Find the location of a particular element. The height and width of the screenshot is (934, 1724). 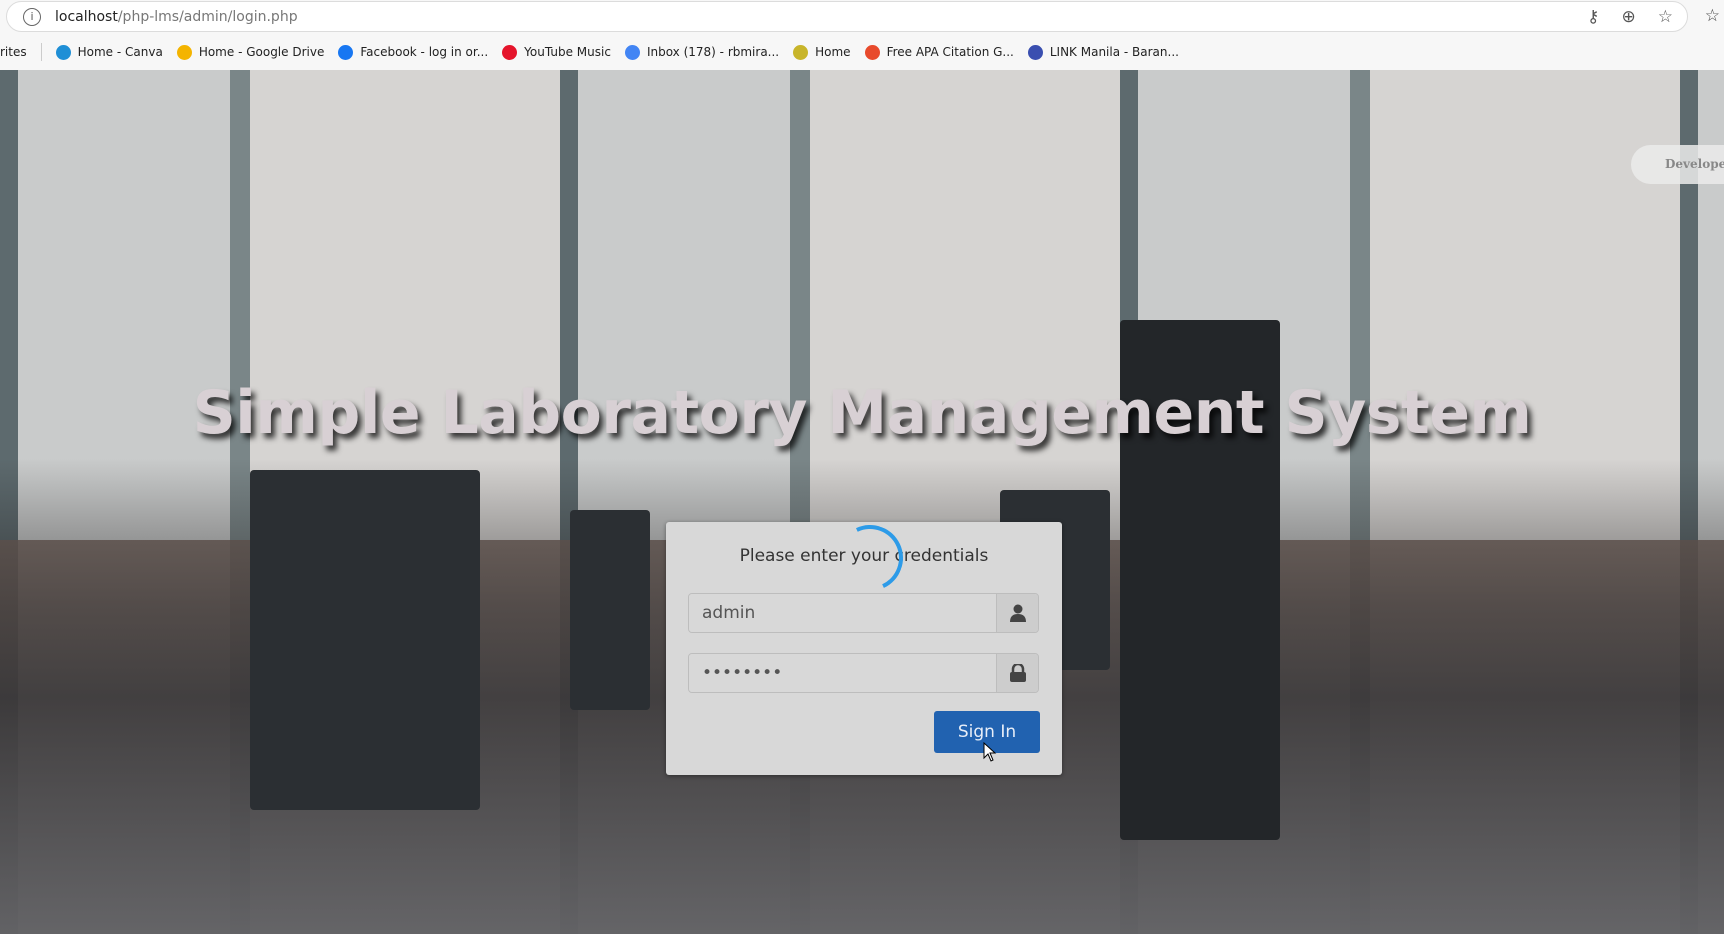

canva-icon is located at coordinates (63, 52).